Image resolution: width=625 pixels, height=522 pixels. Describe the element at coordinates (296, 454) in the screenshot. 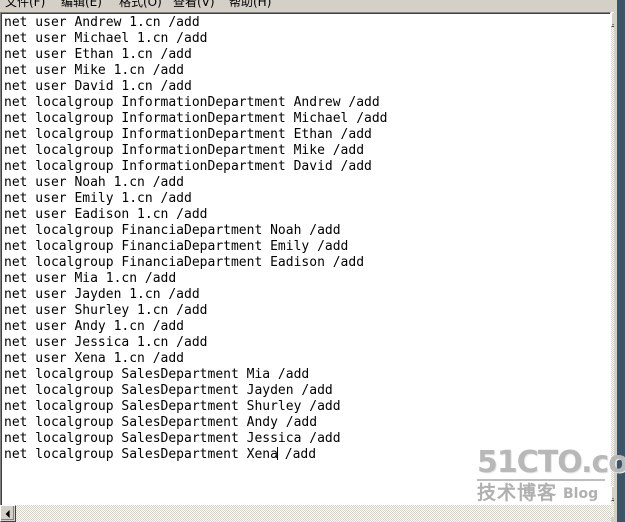

I see `caret-line-tail: /add` at that location.